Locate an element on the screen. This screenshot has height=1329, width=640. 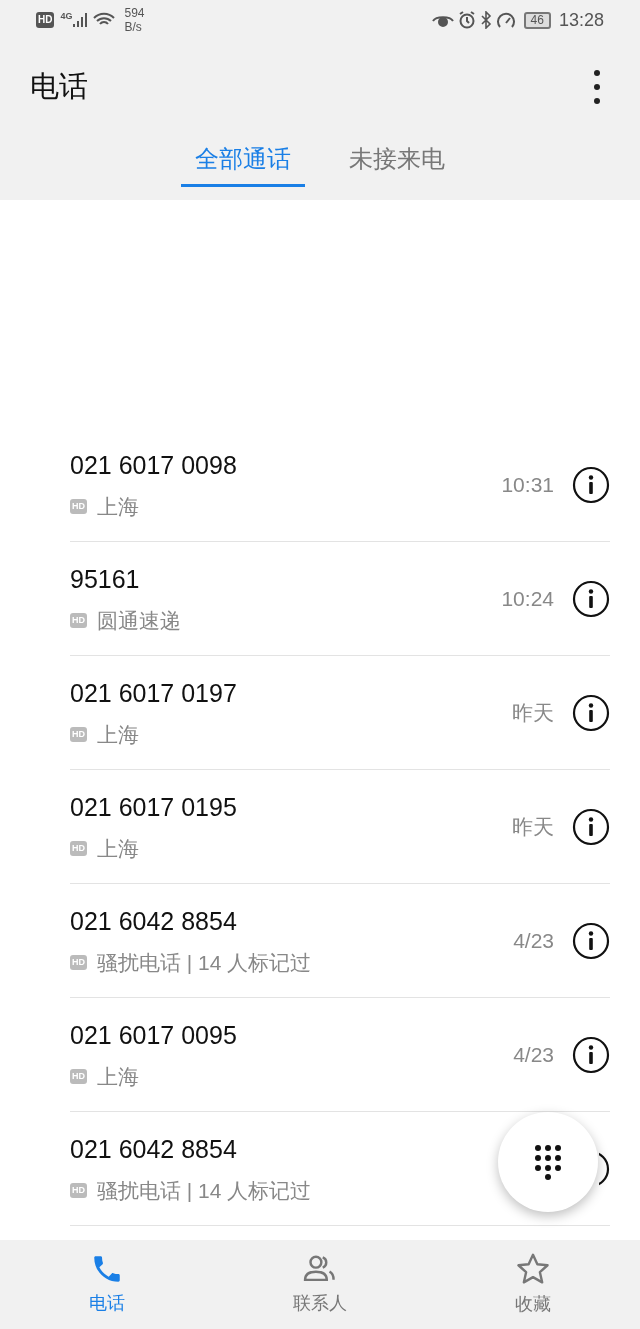
star-icon is located at coordinates (533, 1269).